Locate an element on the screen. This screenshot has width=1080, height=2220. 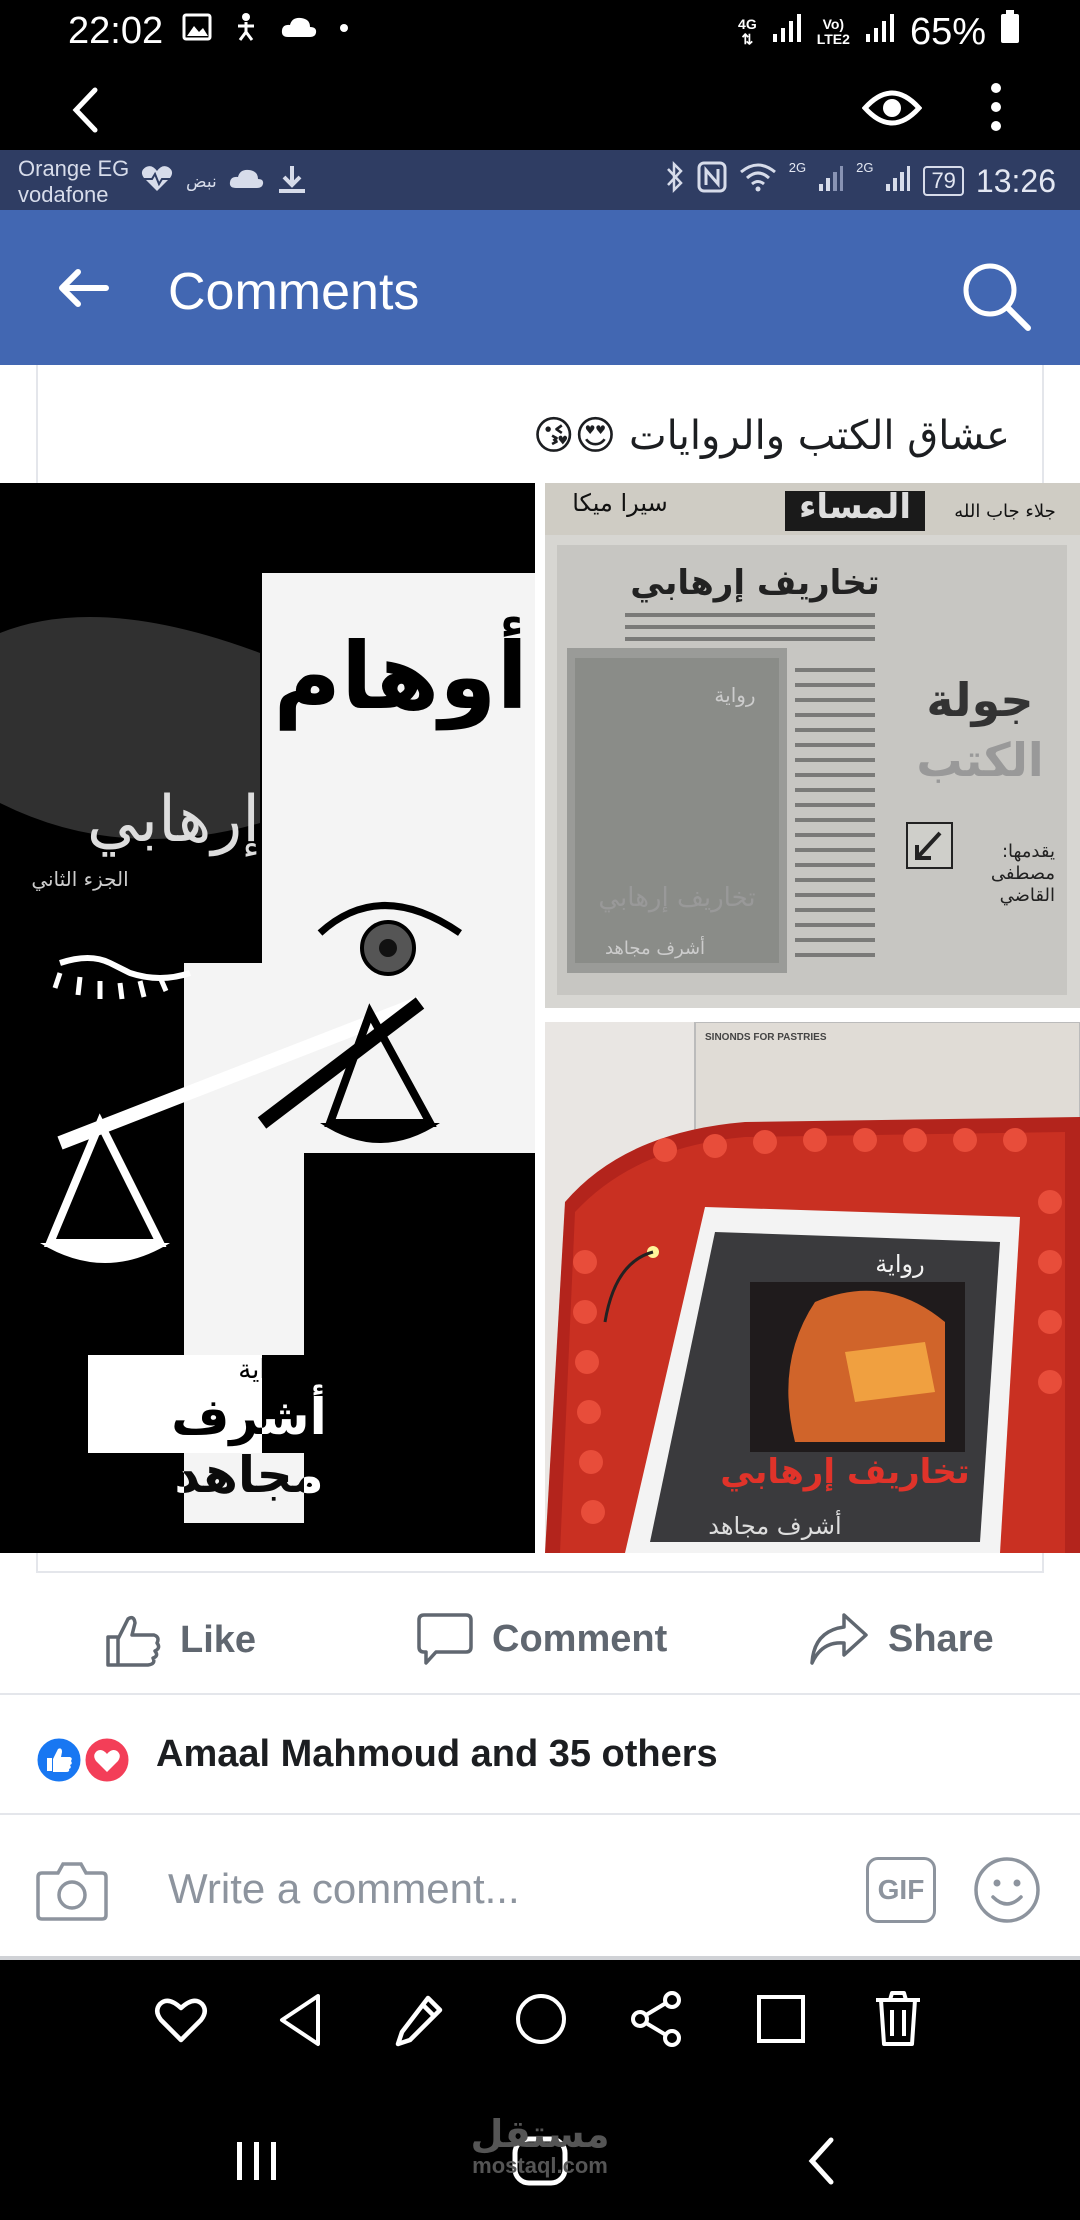
network-4g-label: 4G ⇅ is located at coordinates (747, 32).